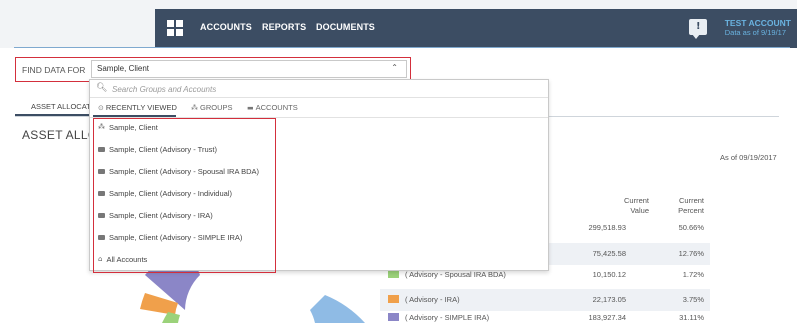 The height and width of the screenshot is (323, 797). I want to click on active-tab-indicator, so click(134, 116).